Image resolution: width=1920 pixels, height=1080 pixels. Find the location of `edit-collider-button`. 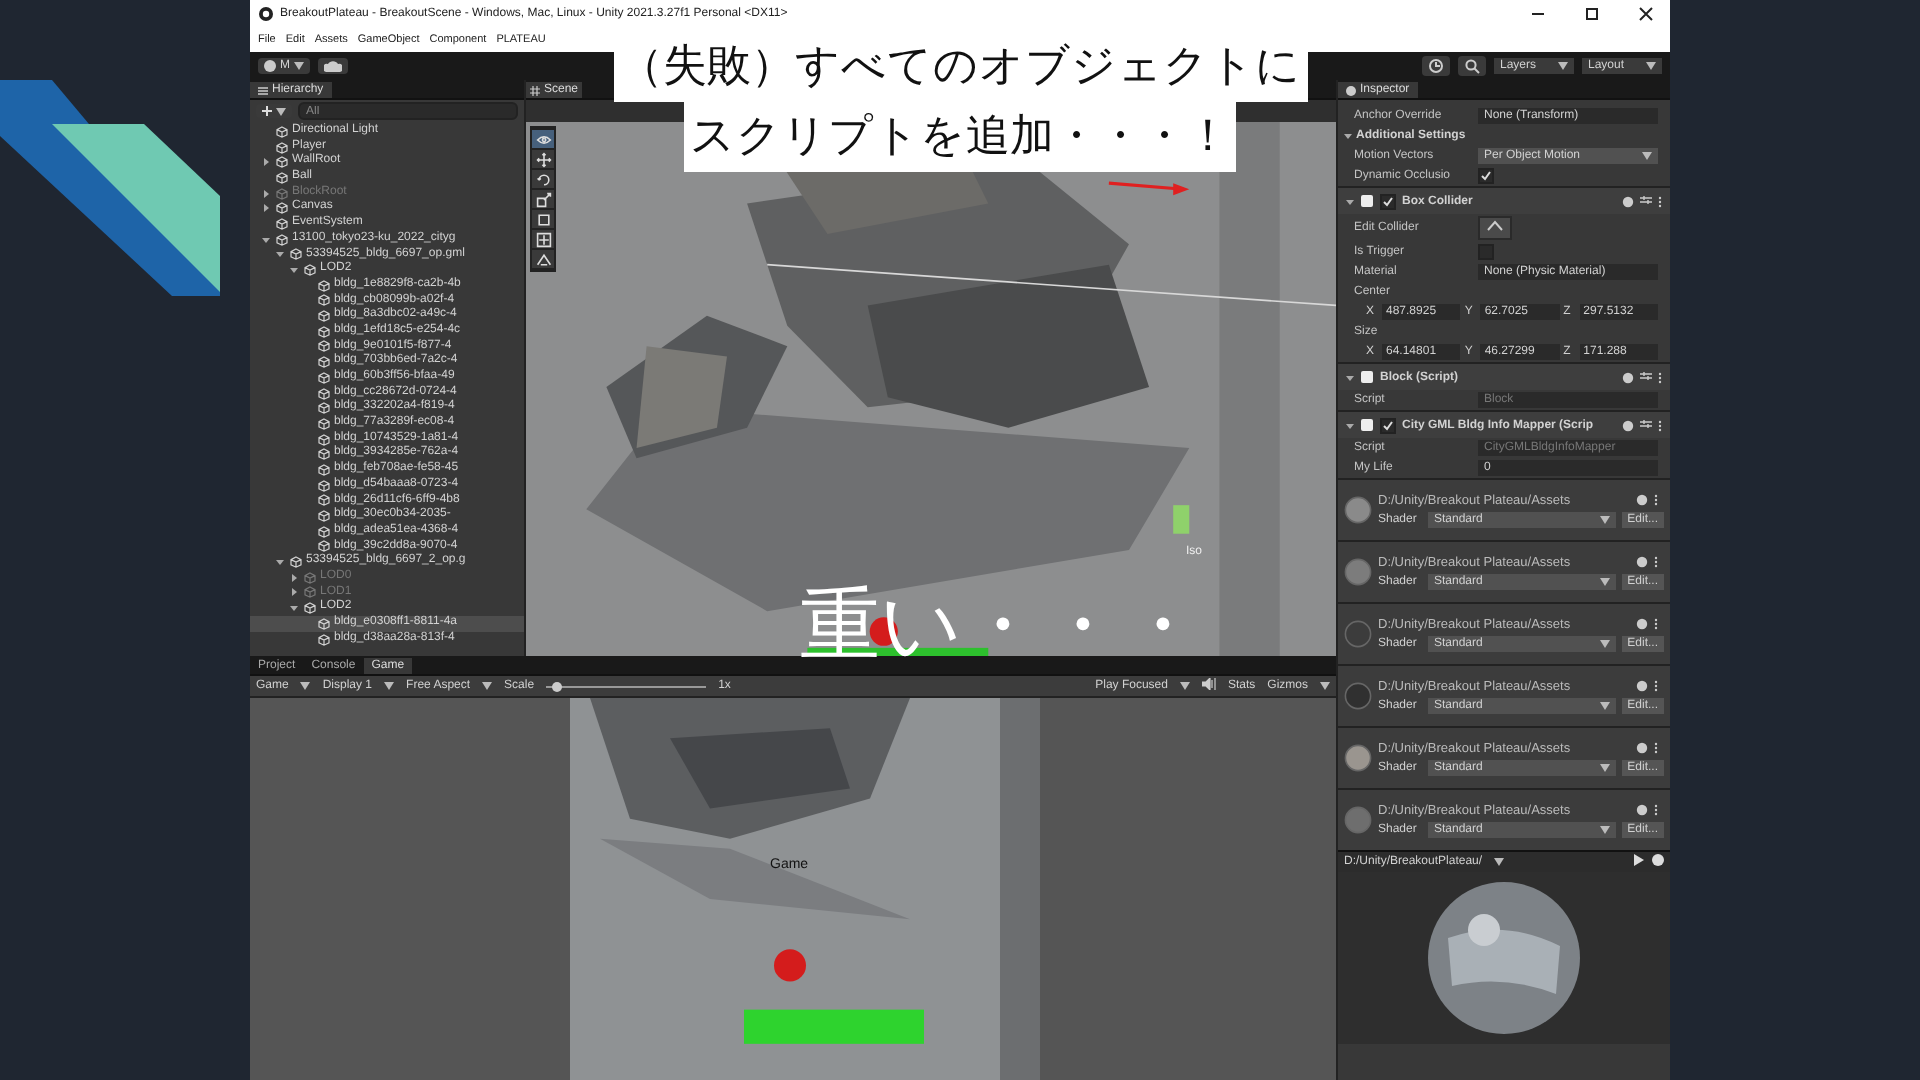

edit-collider-button is located at coordinates (1495, 228).